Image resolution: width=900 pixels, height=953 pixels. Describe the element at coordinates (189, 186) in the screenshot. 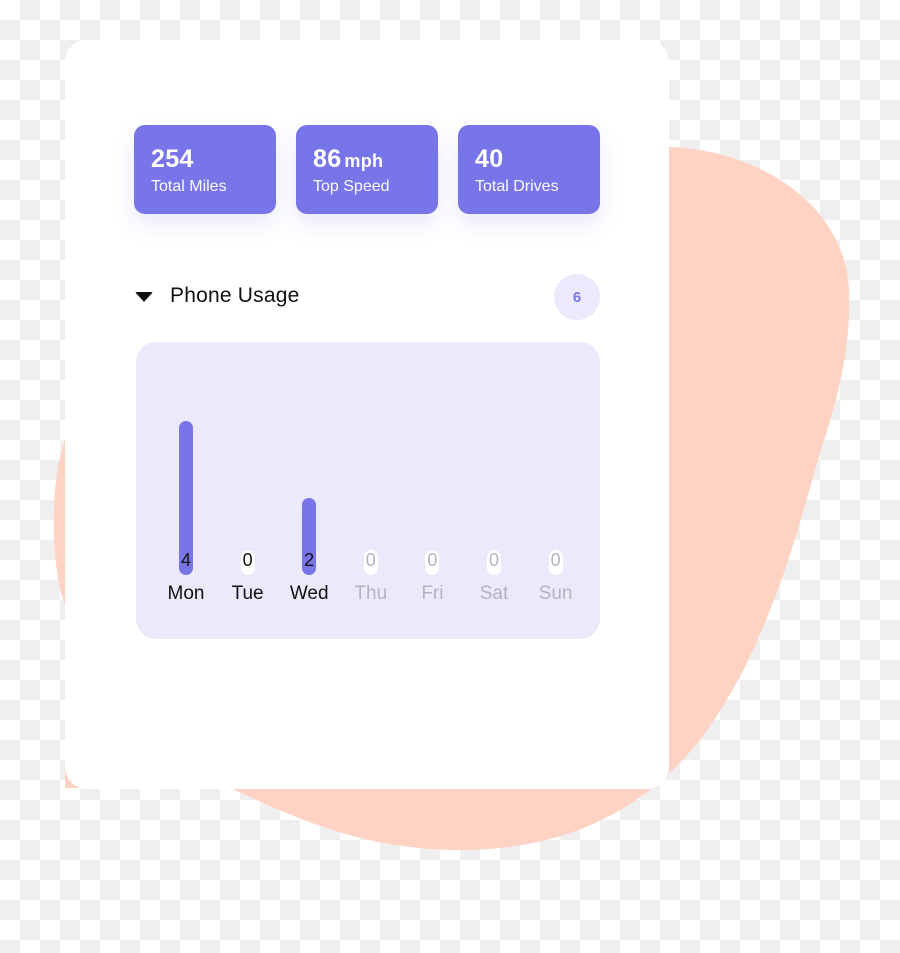

I see `stat-label: Total Miles` at that location.